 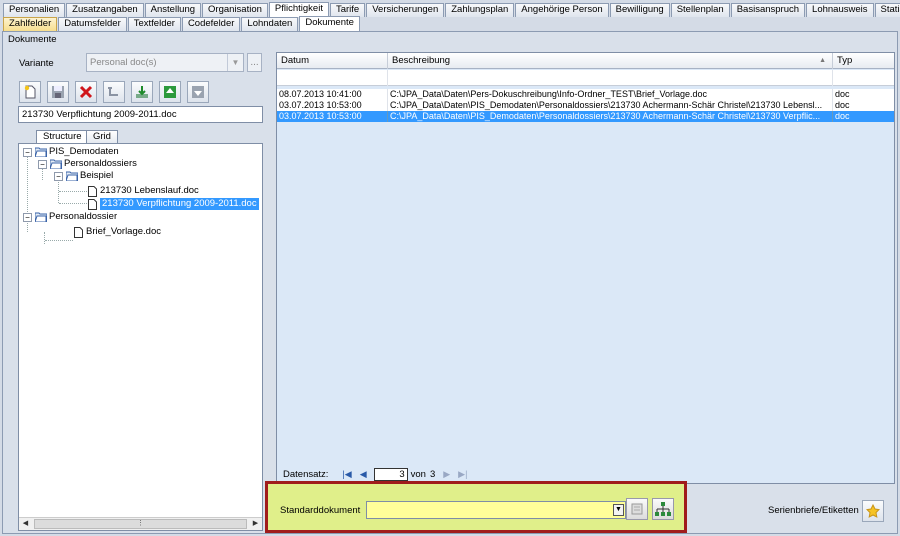 What do you see at coordinates (102, 137) in the screenshot?
I see `tab-grid: Grid` at bounding box center [102, 137].